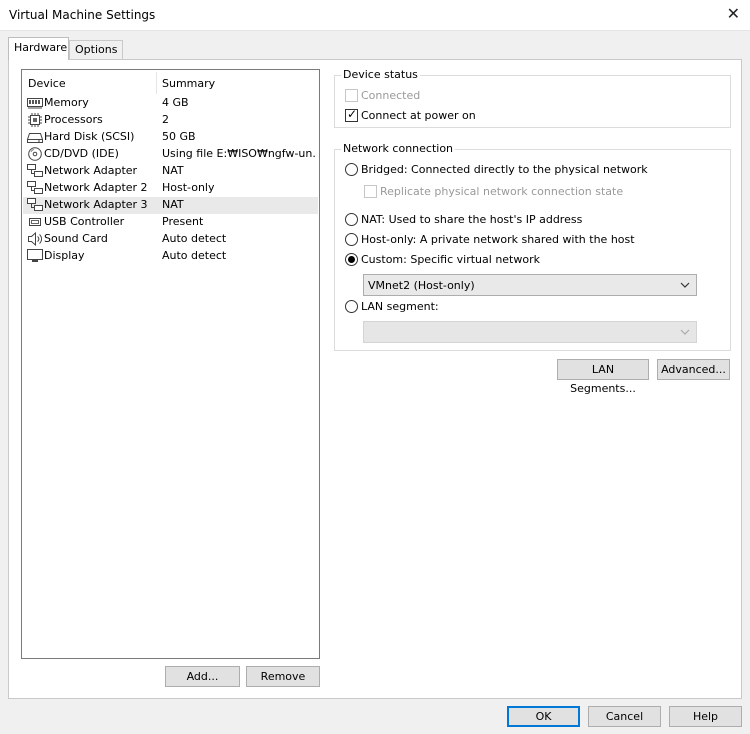 Image resolution: width=750 pixels, height=734 pixels. I want to click on device-name: Network Adapter, so click(91, 170).